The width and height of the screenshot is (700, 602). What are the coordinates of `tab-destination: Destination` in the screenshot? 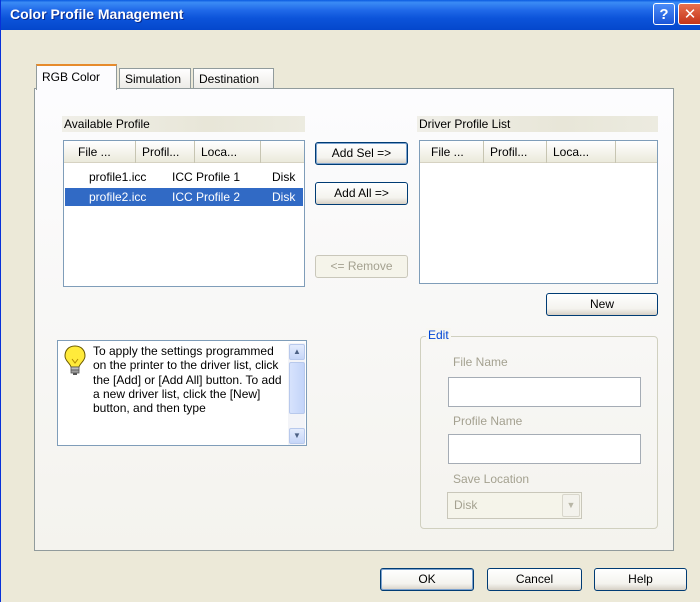 It's located at (233, 78).